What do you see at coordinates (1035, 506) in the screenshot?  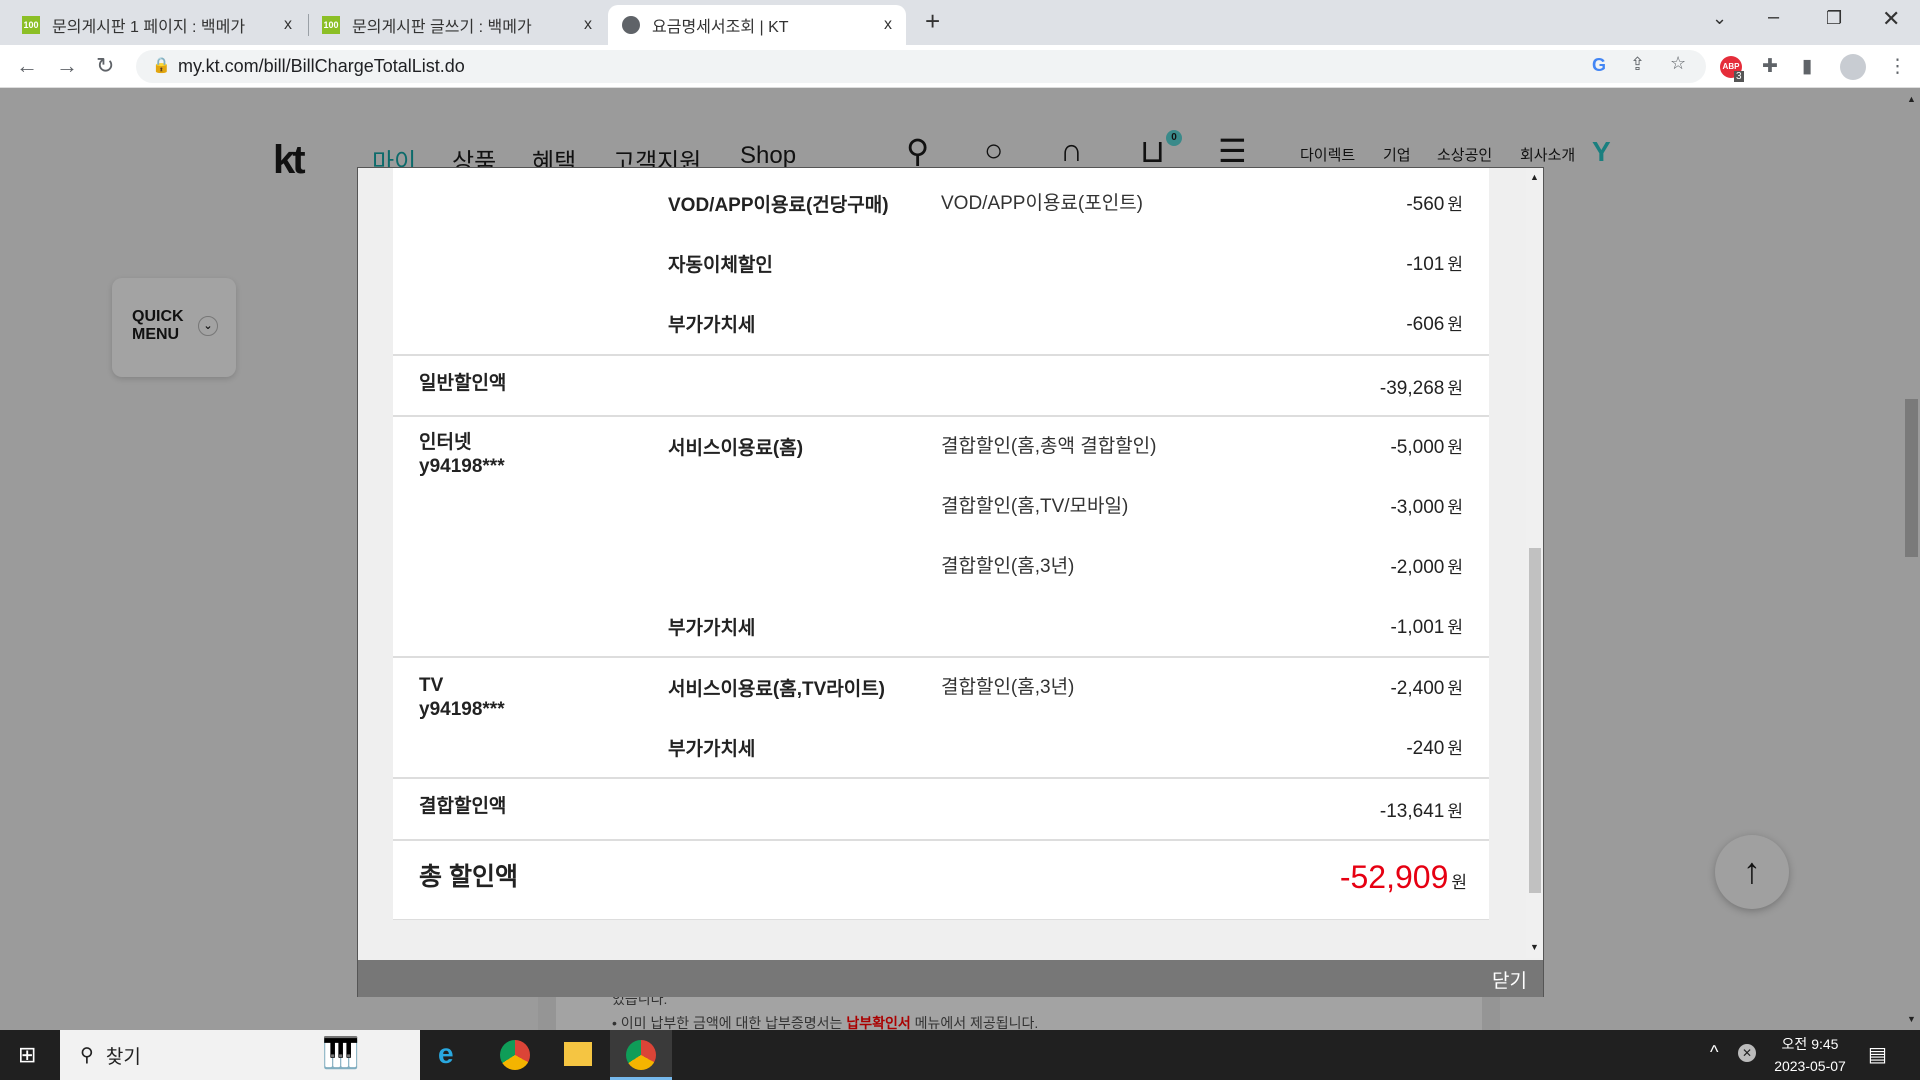 I see `item-detail: 결합할인(홈,TV/모바일)` at bounding box center [1035, 506].